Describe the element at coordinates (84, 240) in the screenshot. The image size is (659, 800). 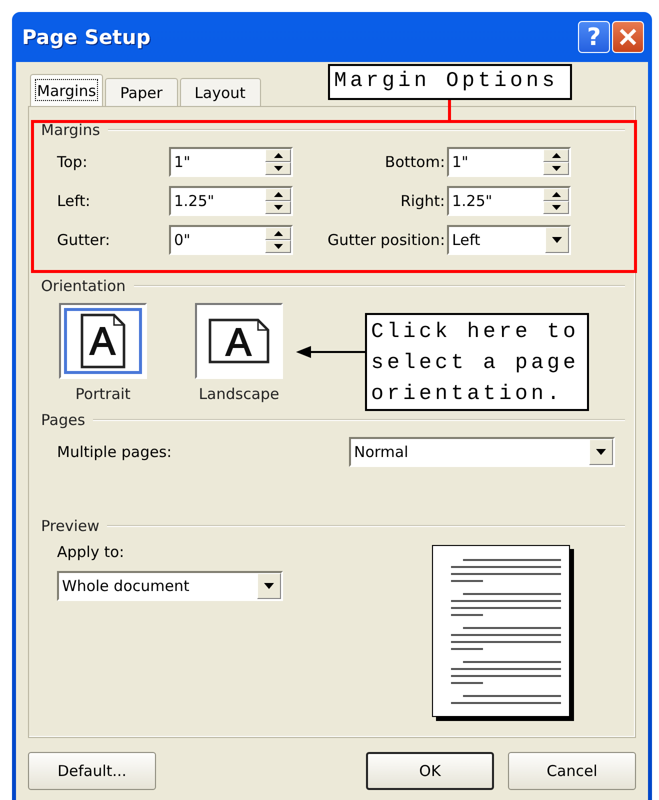
I see `field-label: Gutter:` at that location.